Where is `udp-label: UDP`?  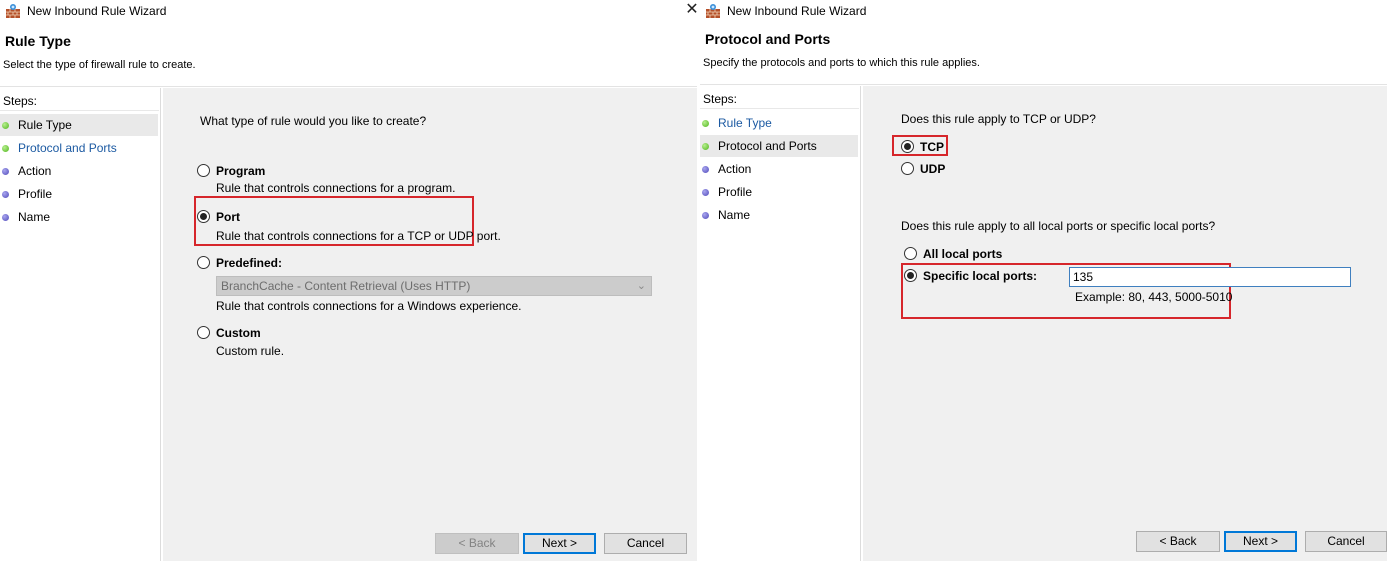
udp-label: UDP is located at coordinates (932, 169).